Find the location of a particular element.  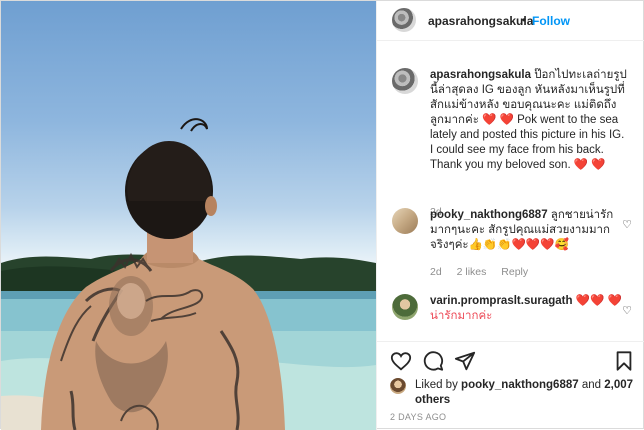

liked-by-user: pooky_nakthong6887 is located at coordinates (520, 385).